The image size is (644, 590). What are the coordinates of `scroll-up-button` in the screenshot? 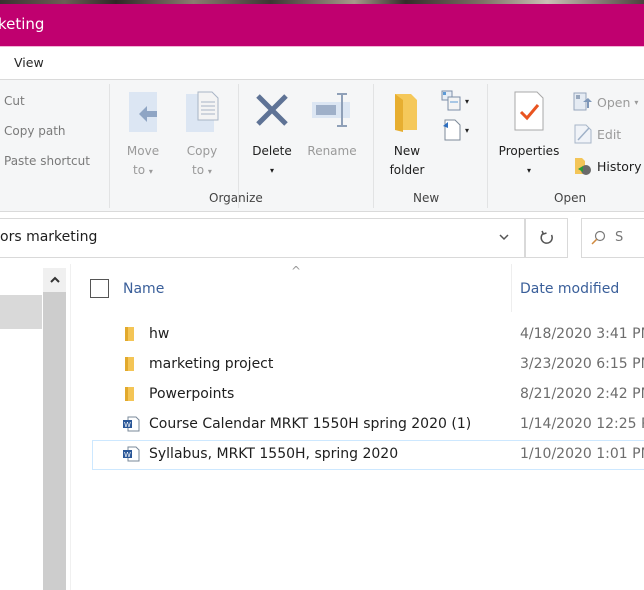 It's located at (54, 280).